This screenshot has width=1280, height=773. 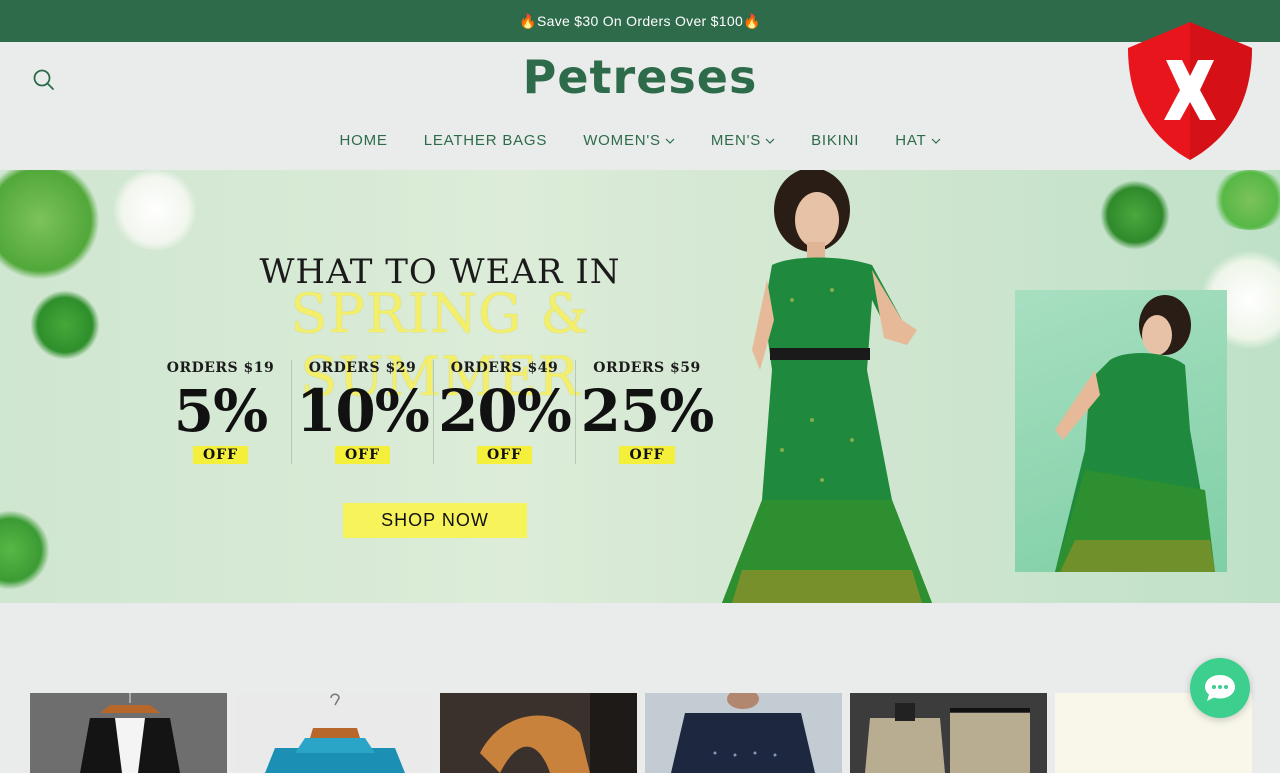 I want to click on model-inset-illustration, so click(x=1135, y=433).